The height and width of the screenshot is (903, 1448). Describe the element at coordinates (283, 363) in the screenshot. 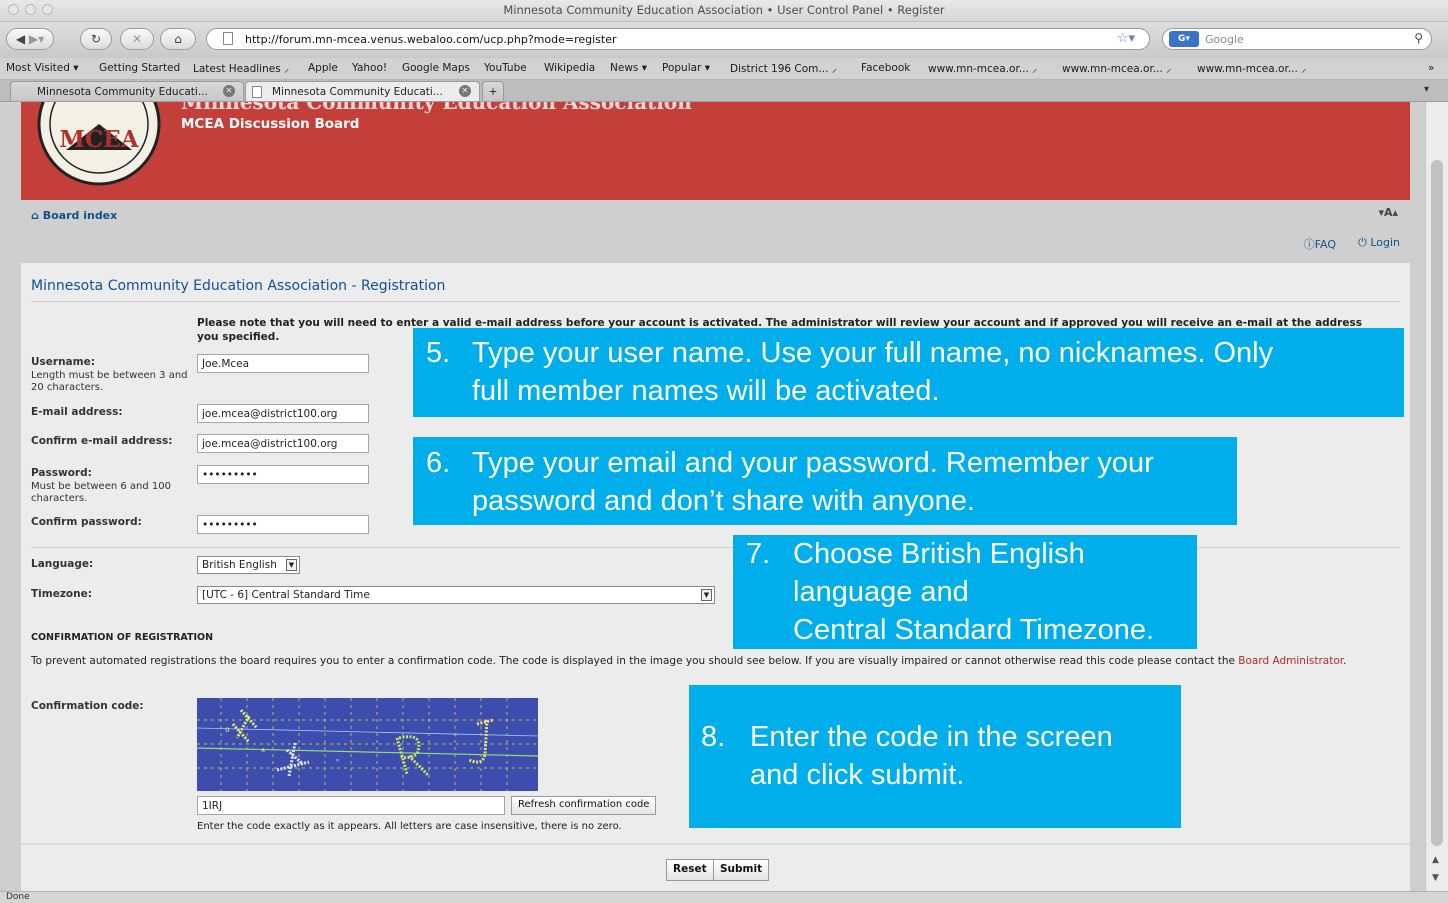

I see `username-input: Joe.Mcea` at that location.